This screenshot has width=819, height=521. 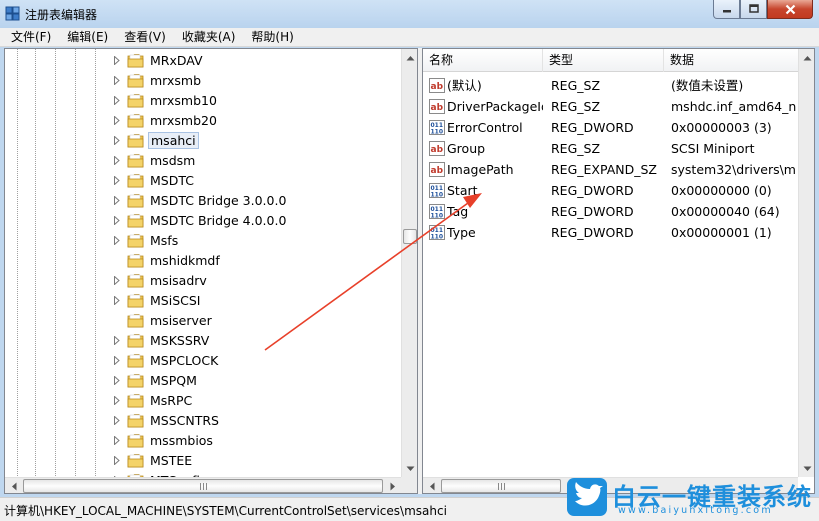 I want to click on tree-node: MSSCNTRS, so click(x=166, y=420).